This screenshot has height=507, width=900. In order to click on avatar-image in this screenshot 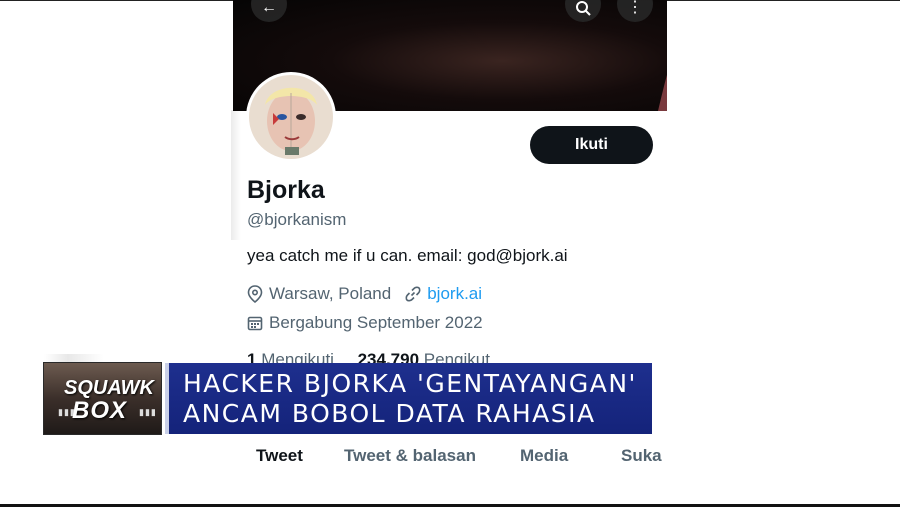, I will do `click(291, 117)`.